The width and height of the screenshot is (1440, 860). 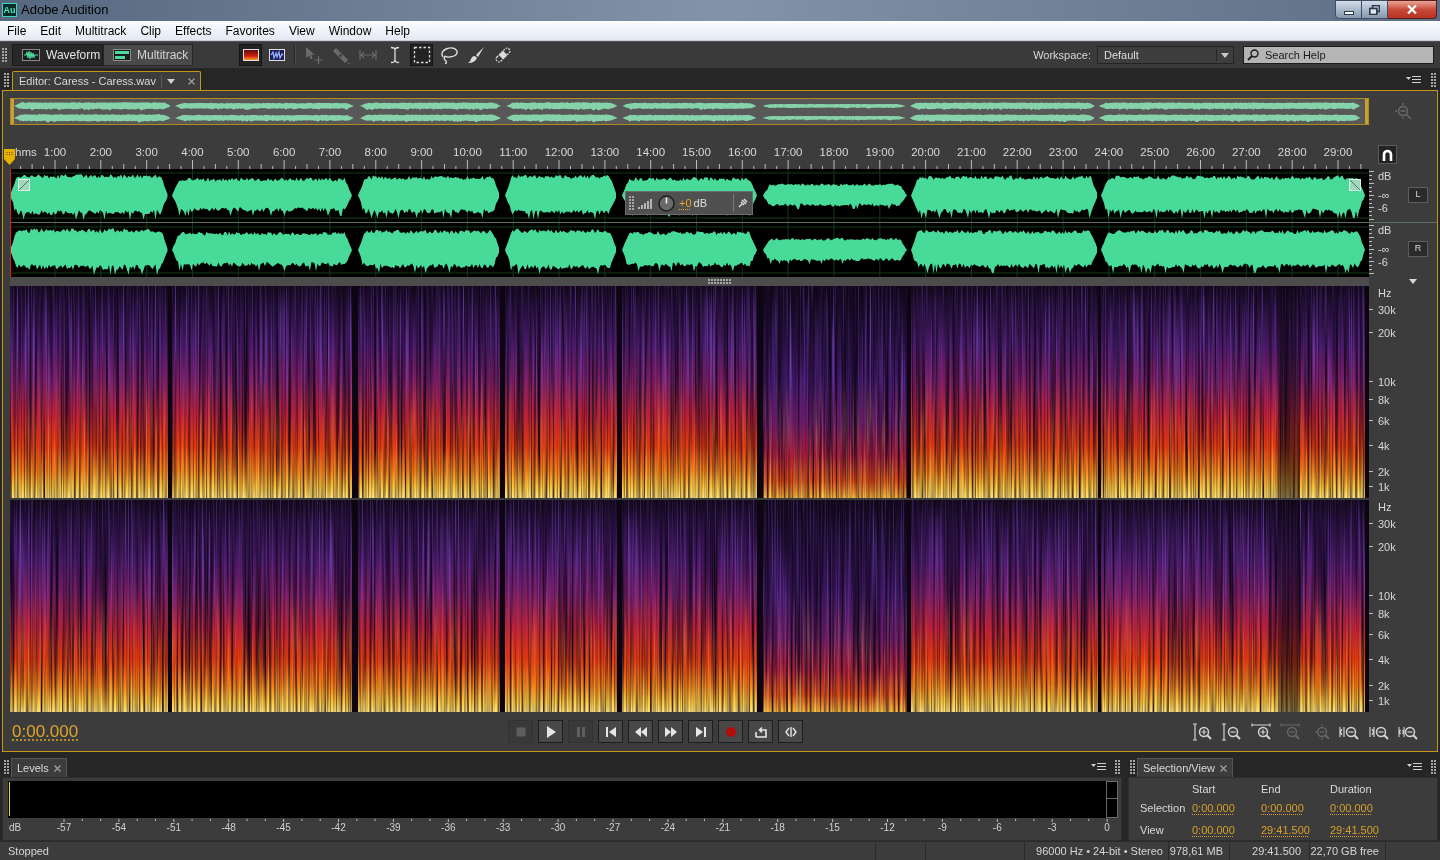 I want to click on scale-label: -18, so click(x=777, y=828).